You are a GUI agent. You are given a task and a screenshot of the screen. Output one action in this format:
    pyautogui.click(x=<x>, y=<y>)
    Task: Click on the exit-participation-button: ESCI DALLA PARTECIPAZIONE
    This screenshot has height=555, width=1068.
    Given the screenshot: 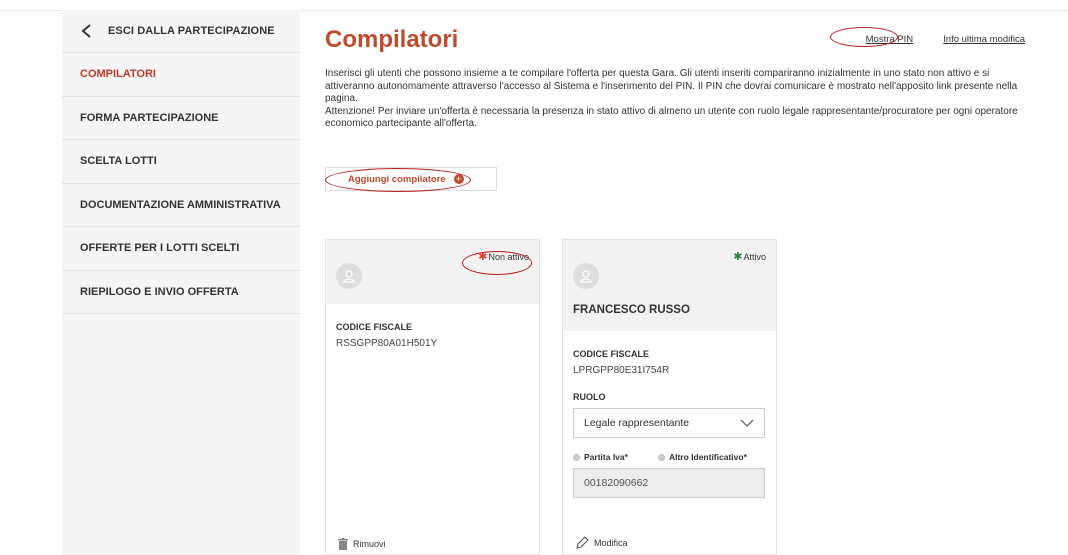 What is the action you would take?
    pyautogui.click(x=181, y=31)
    